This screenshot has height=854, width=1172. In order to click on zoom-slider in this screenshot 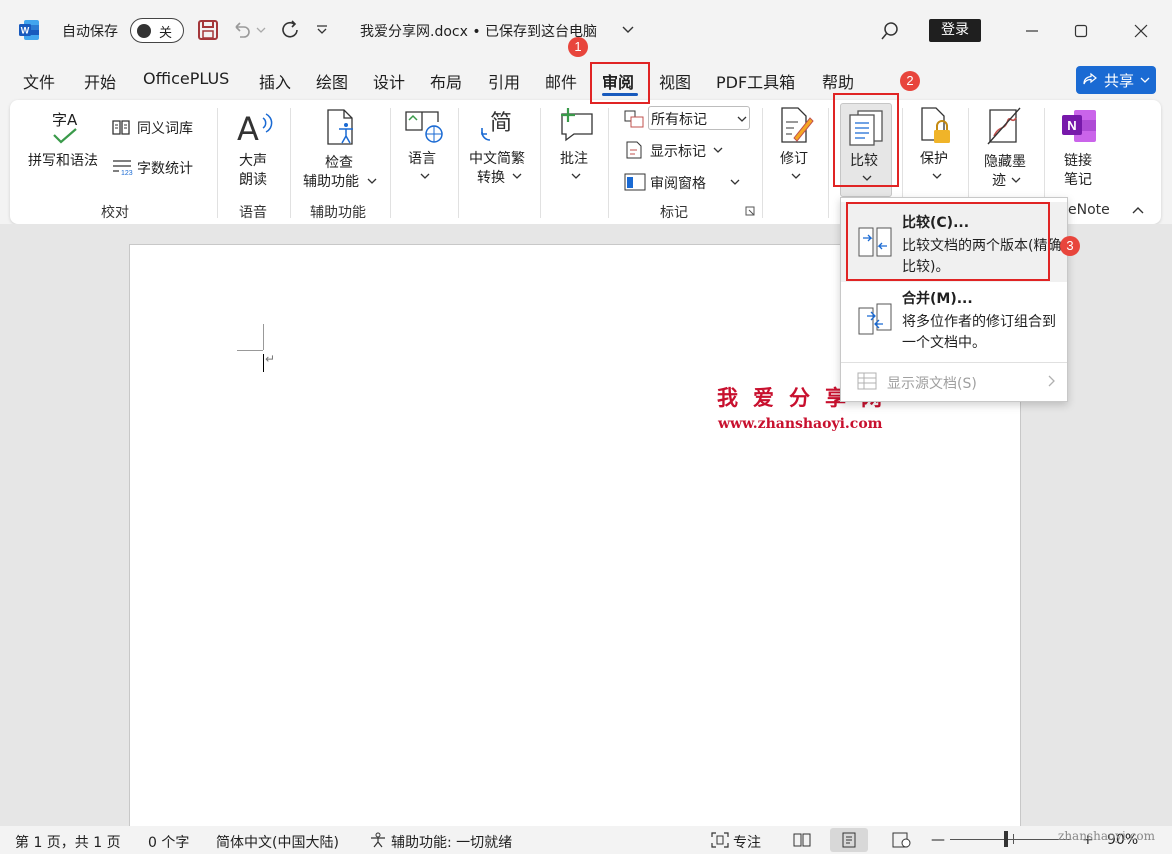, I will do `click(1010, 839)`.